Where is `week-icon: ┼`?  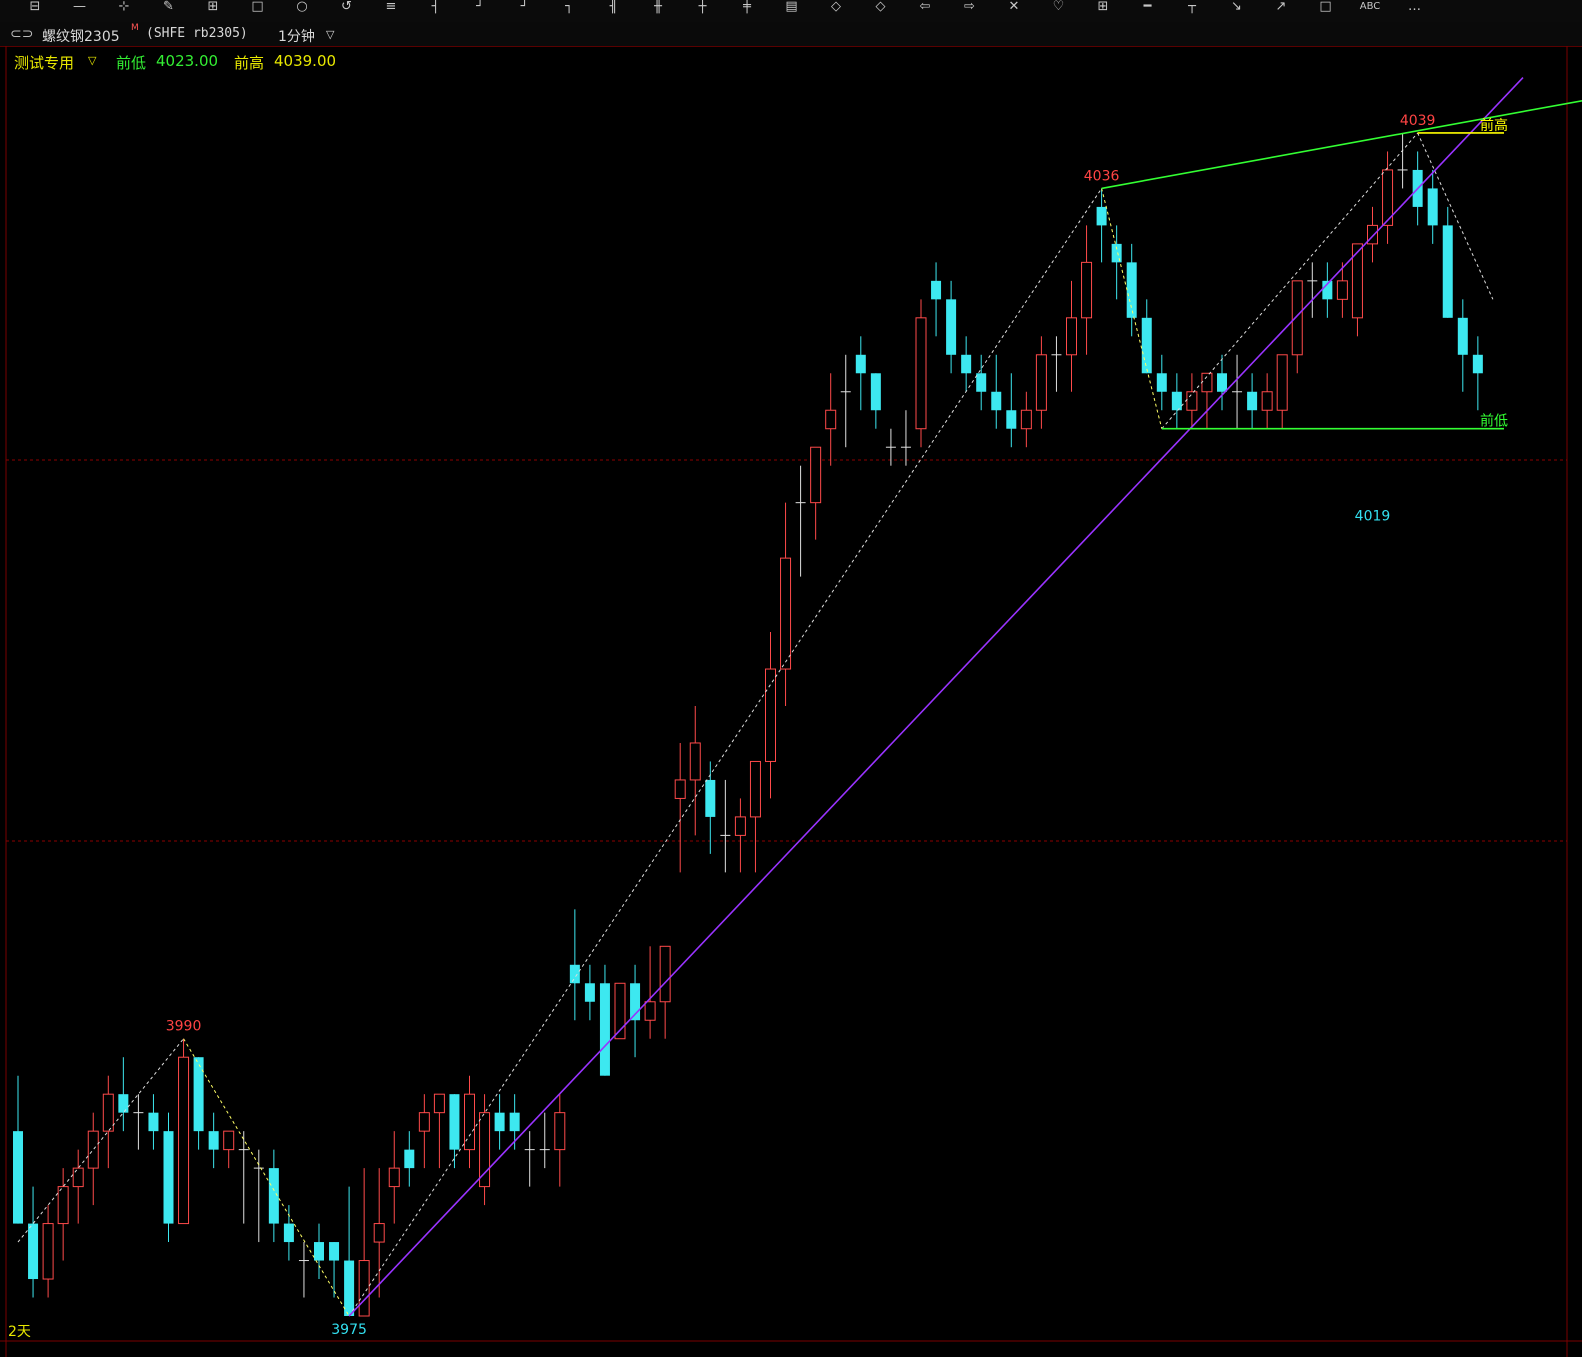
week-icon: ┼ is located at coordinates (703, 9).